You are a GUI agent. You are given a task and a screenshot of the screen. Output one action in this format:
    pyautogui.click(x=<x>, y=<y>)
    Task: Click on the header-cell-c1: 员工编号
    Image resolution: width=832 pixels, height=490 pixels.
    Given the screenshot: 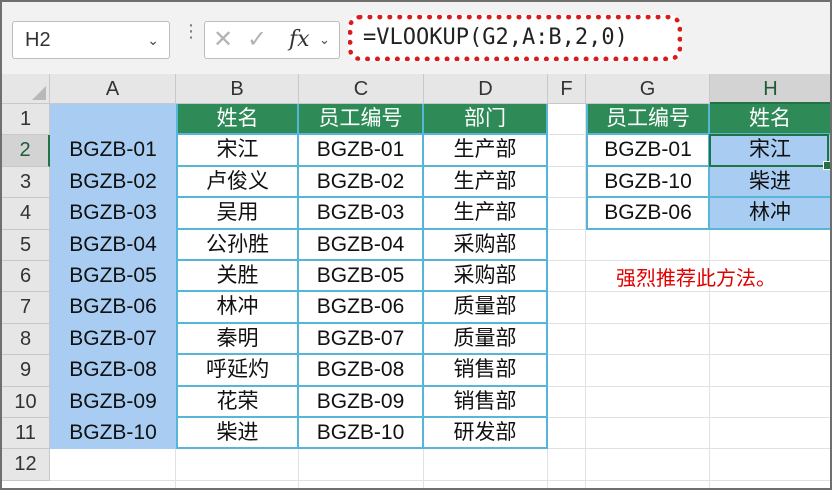 What is the action you would take?
    pyautogui.click(x=361, y=120)
    